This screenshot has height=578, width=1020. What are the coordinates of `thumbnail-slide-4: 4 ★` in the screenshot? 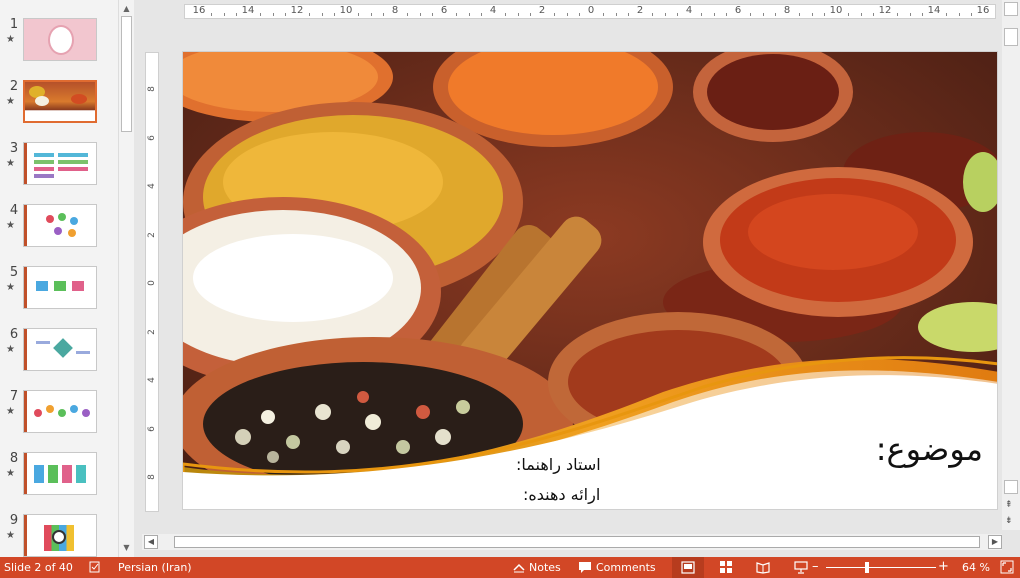 It's located at (59, 226).